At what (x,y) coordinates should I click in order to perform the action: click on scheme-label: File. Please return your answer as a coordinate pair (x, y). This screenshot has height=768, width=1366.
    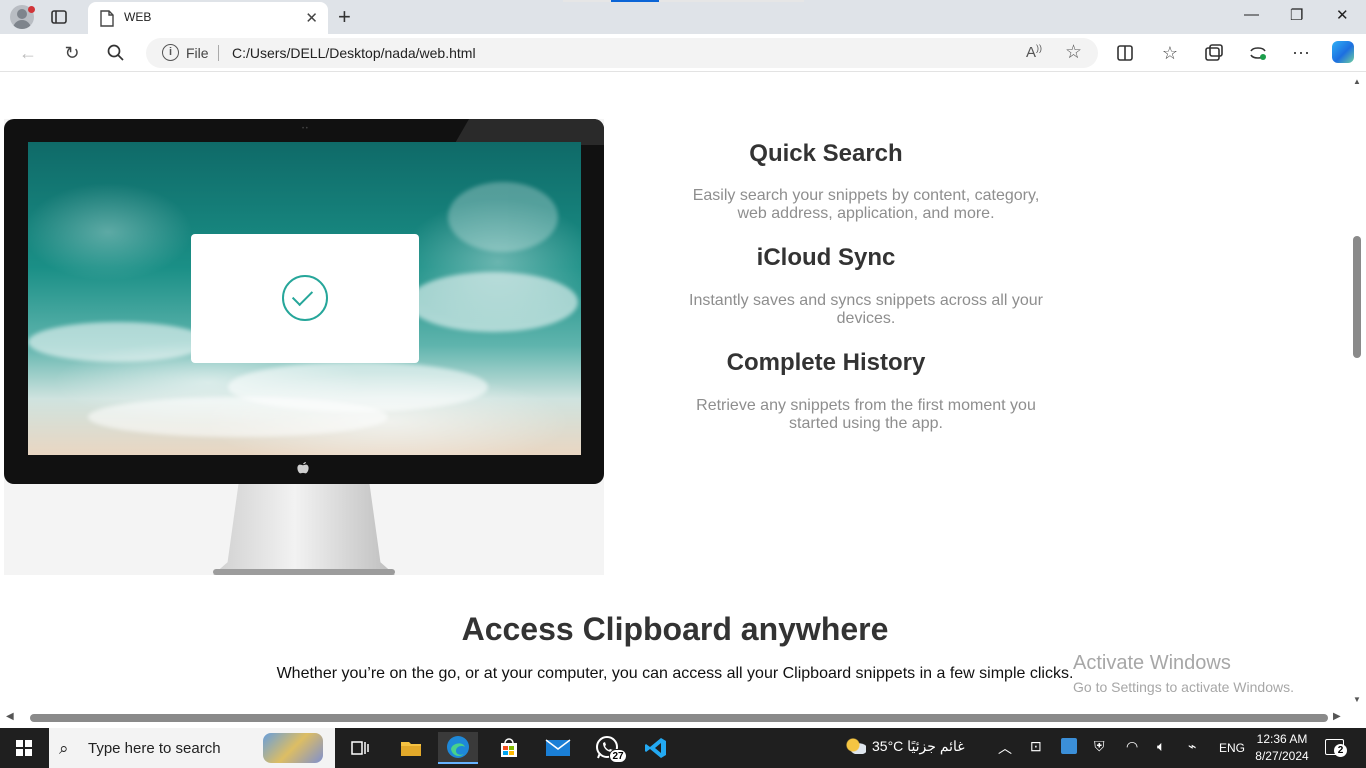
    Looking at the image, I should click on (197, 53).